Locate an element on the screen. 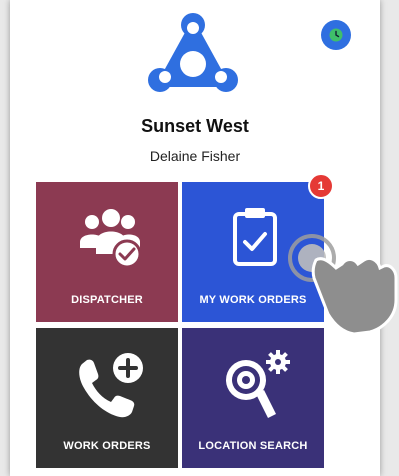  tile-label: WORK ORDERS is located at coordinates (107, 446).